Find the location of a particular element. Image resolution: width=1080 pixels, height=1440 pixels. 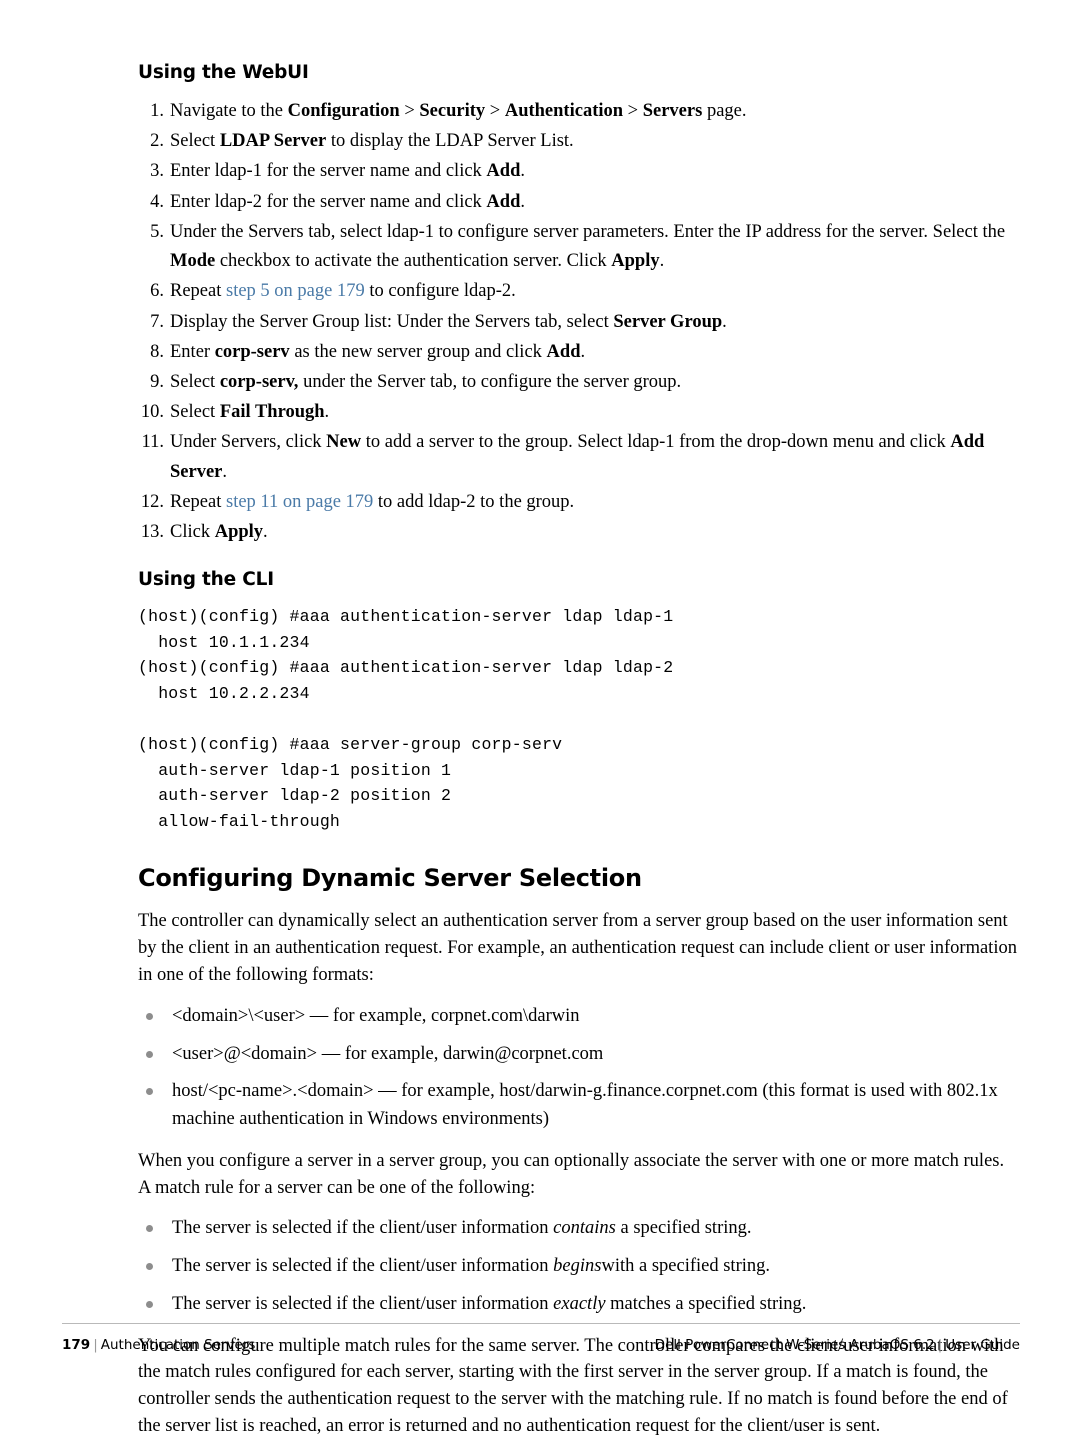

text-run: Under Servers, click is located at coordinates (248, 442).